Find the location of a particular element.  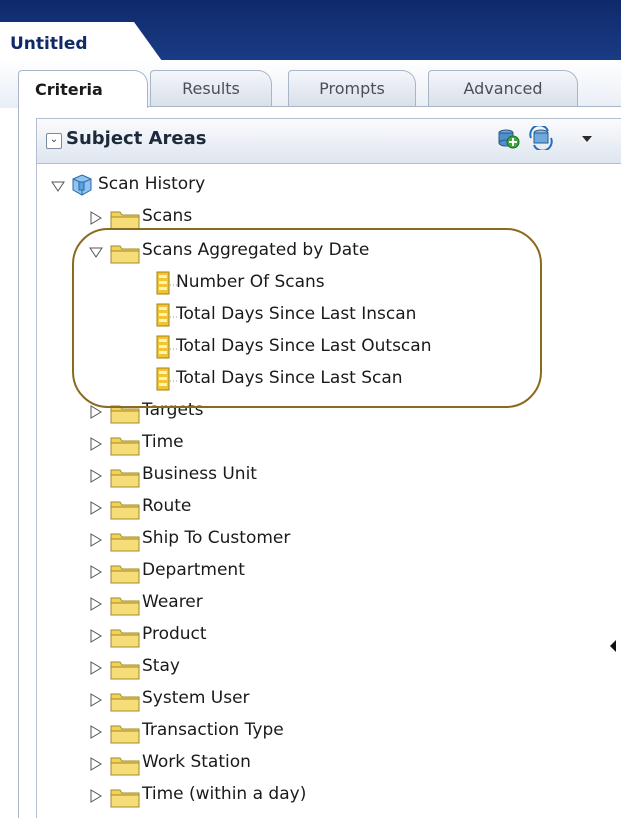

tree-column-label: Total Days Since Last Inscan is located at coordinates (296, 314).